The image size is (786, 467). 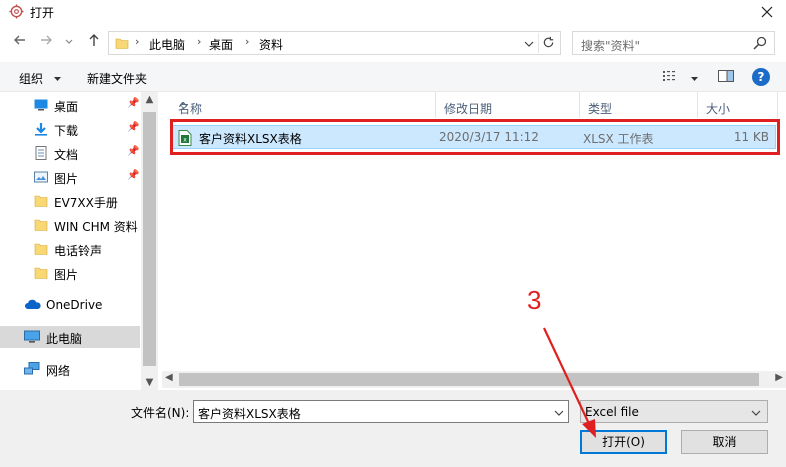 I want to click on filename-input: 客户资料XLSX表格, so click(x=381, y=411).